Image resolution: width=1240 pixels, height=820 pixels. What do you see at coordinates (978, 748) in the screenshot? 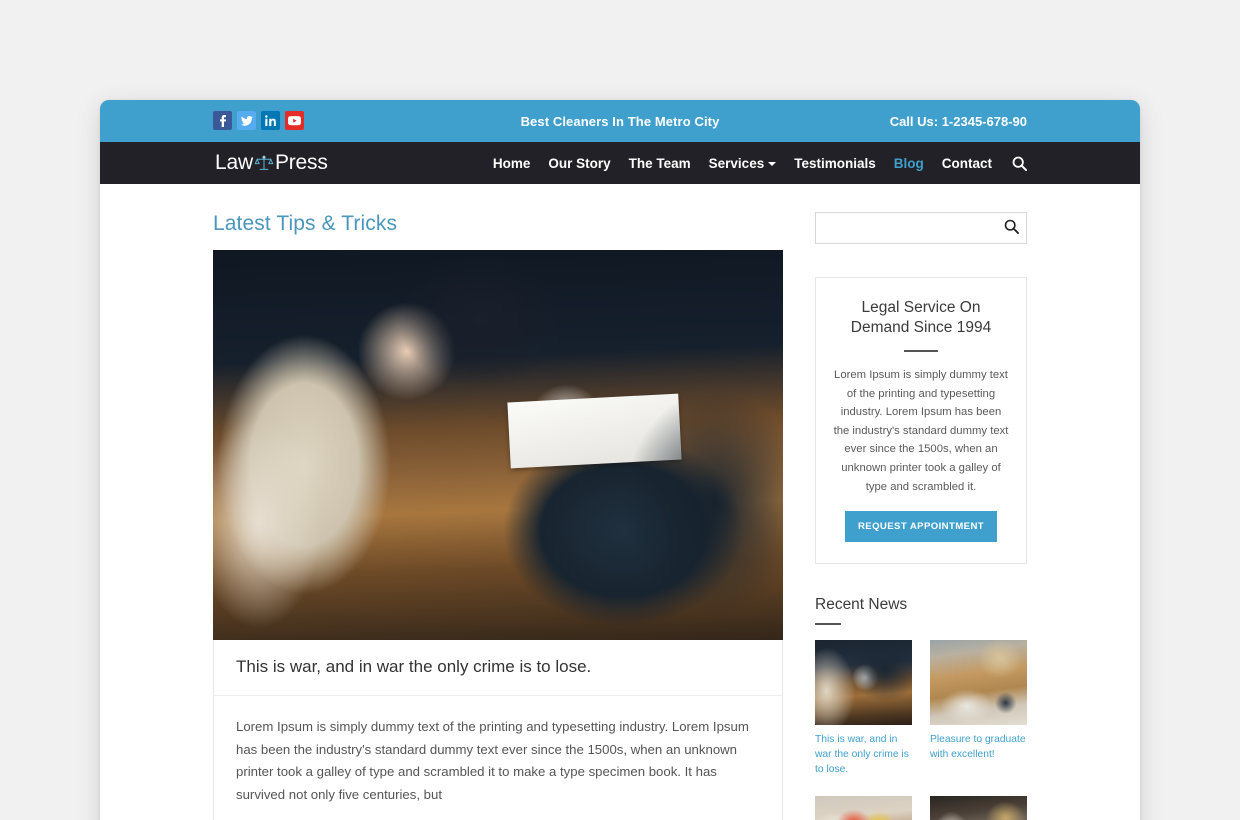
I see `recent-news-caption: Pleasure to graduate with excellent!` at bounding box center [978, 748].